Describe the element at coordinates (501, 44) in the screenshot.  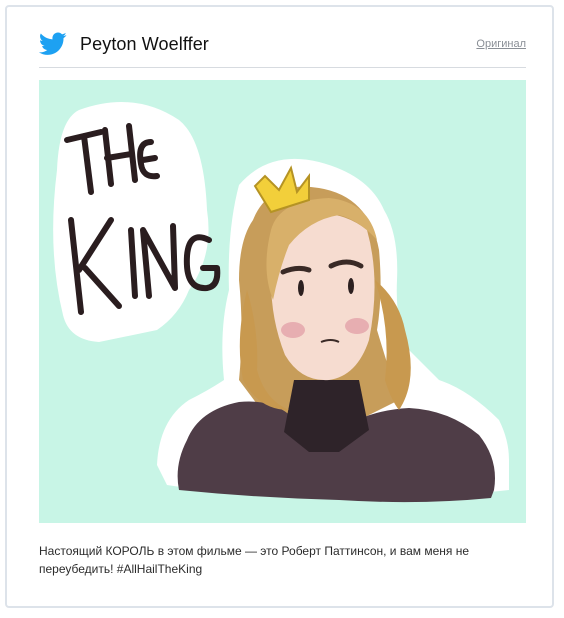
I see `original-link: Оригинал` at that location.